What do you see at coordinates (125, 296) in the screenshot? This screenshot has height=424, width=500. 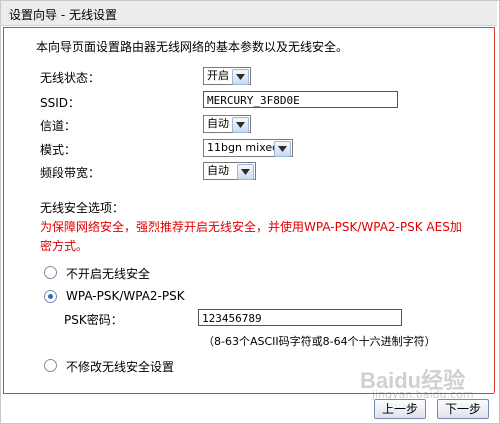 I see `radio-label: WPA-PSK/WPA2-PSK` at bounding box center [125, 296].